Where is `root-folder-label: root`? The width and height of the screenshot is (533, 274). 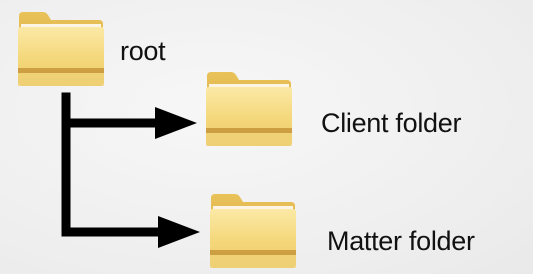
root-folder-label: root is located at coordinates (143, 51).